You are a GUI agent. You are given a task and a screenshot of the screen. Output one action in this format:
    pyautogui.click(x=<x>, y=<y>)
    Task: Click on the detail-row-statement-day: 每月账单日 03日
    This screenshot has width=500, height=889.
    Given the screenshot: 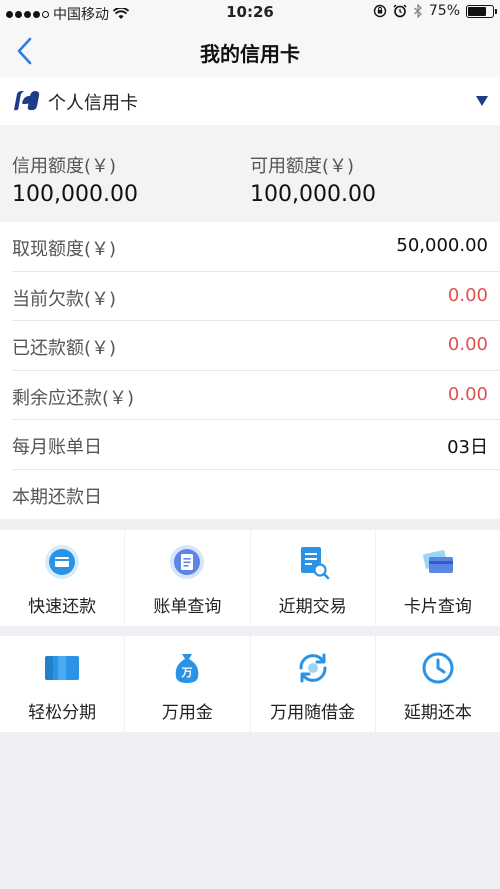 What is the action you would take?
    pyautogui.click(x=256, y=445)
    